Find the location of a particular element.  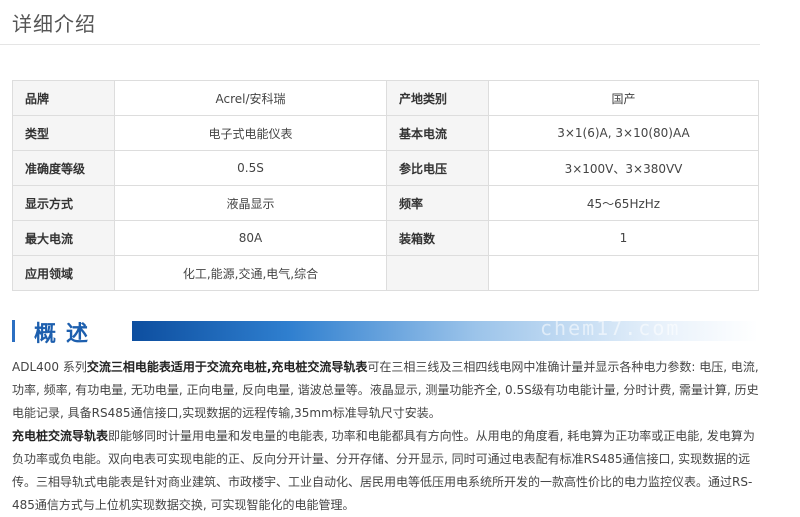

spec-value: 电子式电能仪表 is located at coordinates (250, 133).